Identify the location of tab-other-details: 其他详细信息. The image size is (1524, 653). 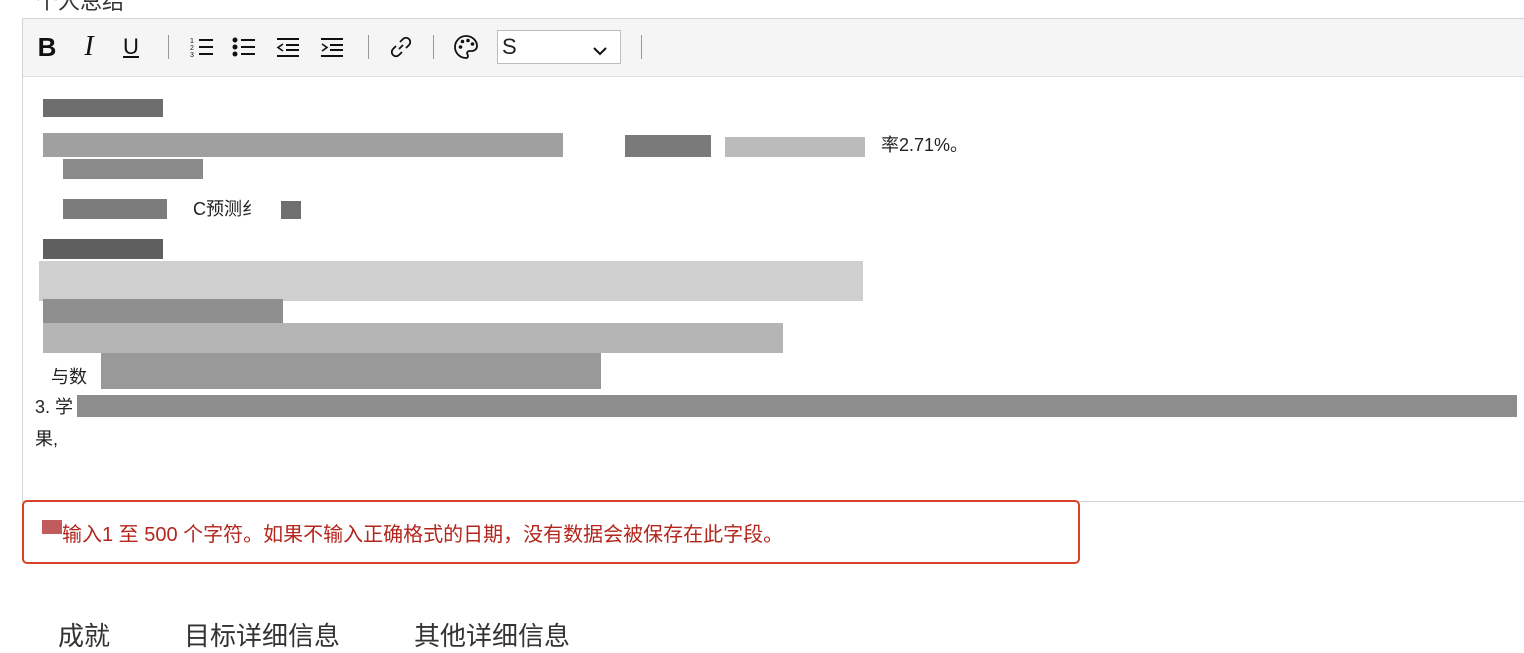
(492, 634).